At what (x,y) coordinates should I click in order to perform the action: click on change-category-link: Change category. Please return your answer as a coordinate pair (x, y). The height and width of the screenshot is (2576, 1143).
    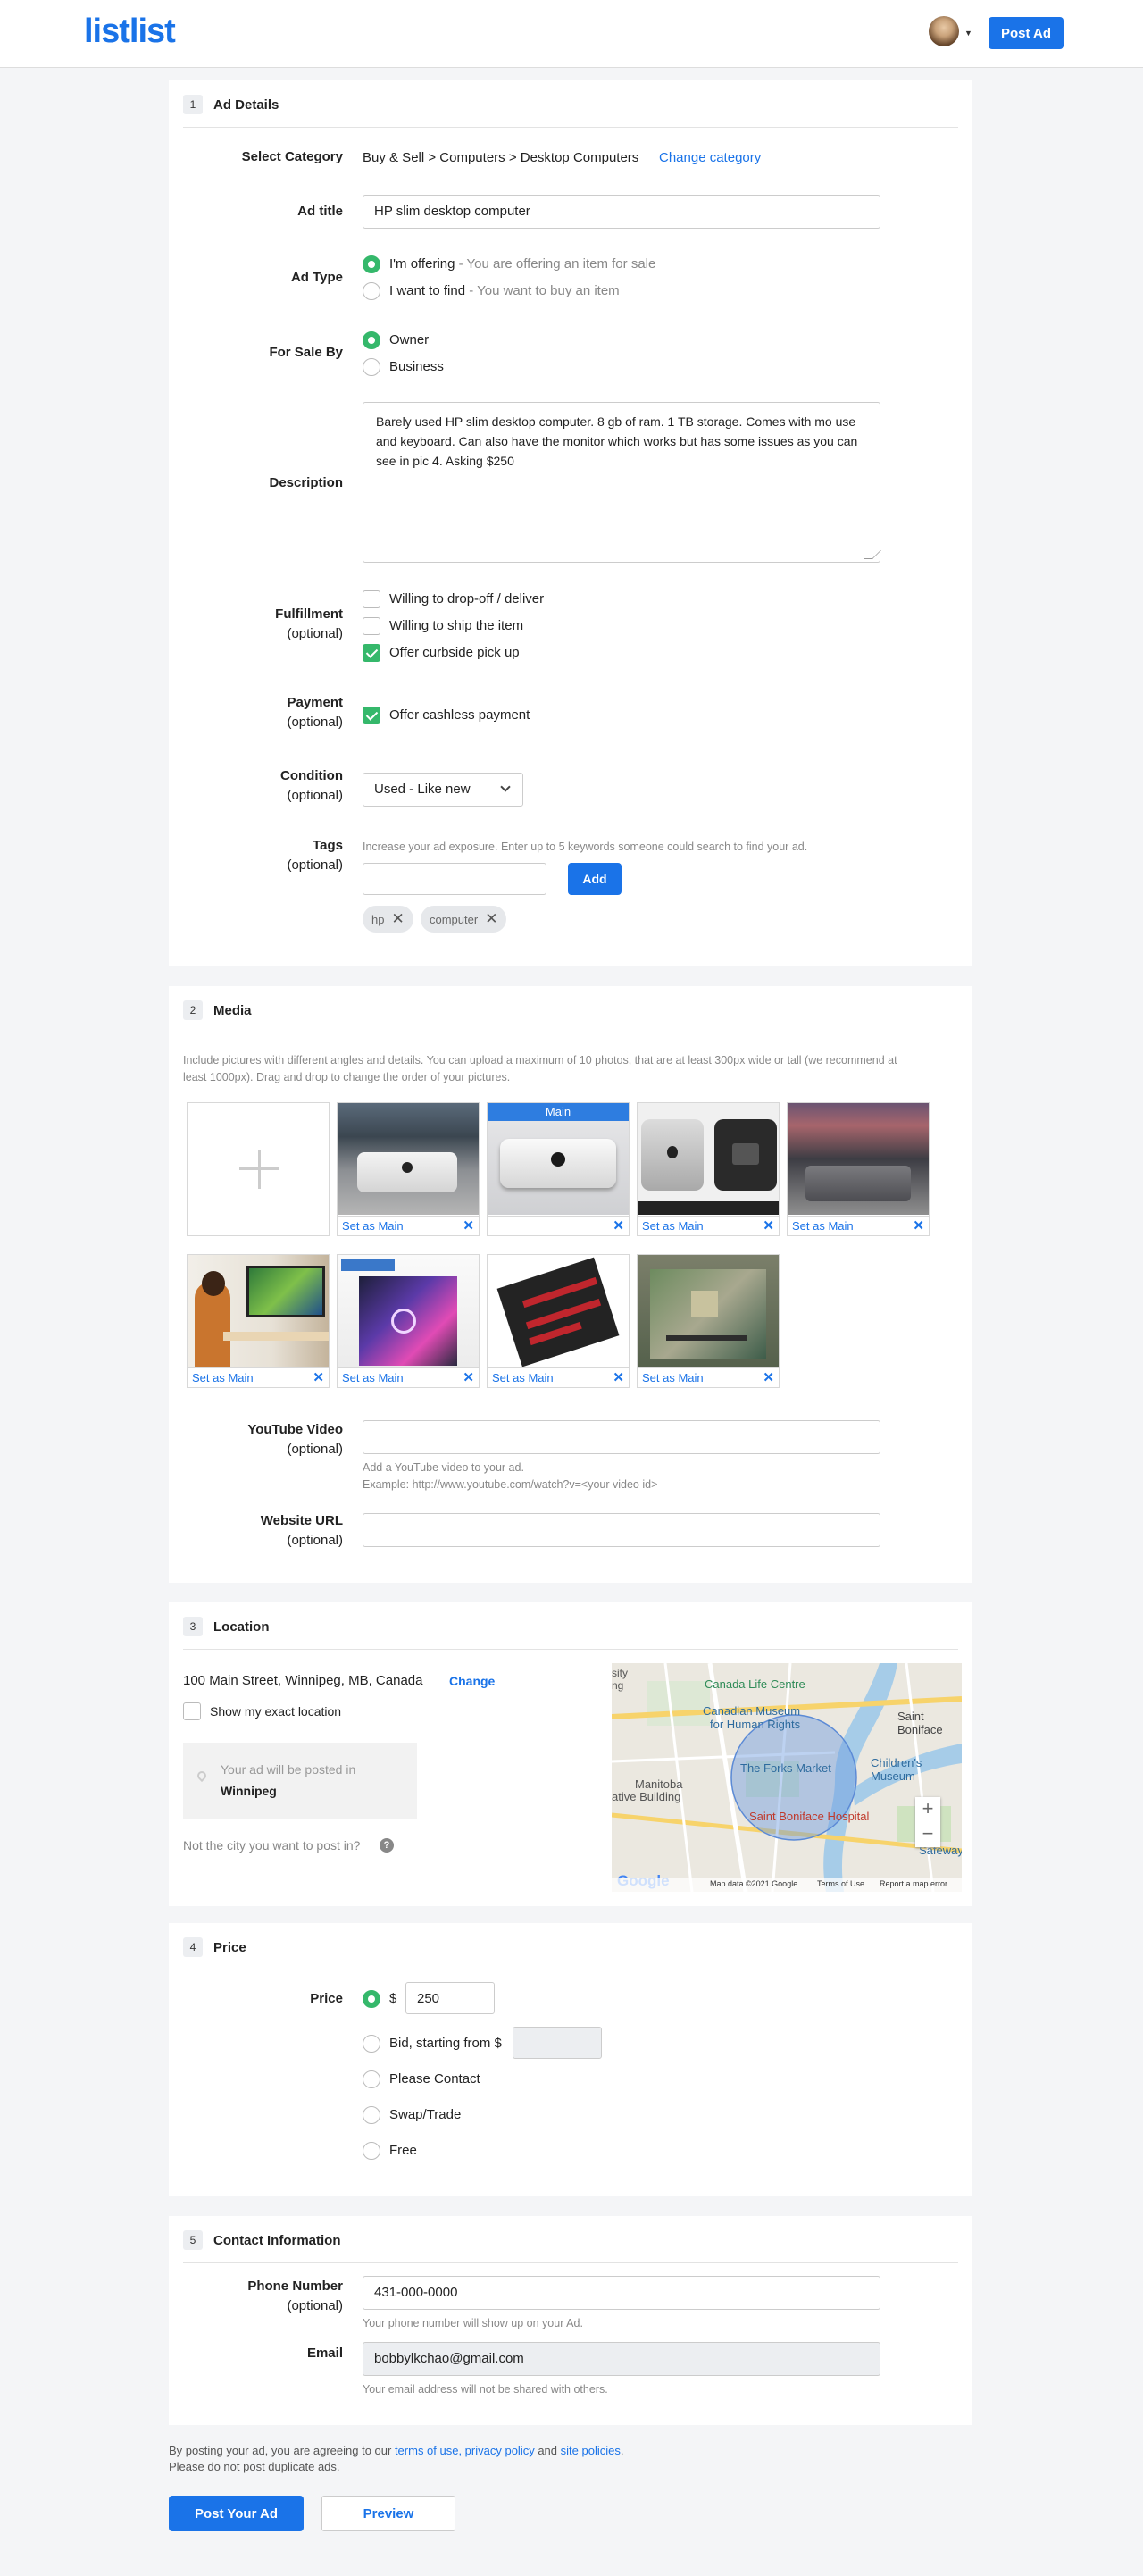
    Looking at the image, I should click on (710, 158).